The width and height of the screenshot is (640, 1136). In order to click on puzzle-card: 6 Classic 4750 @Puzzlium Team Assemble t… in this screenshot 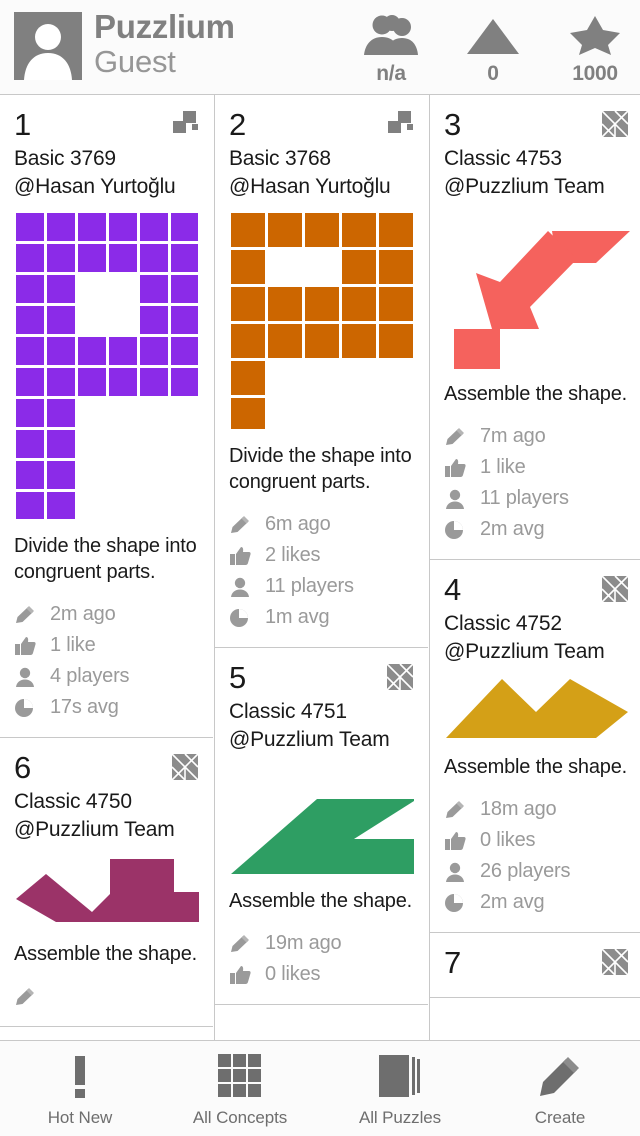, I will do `click(106, 882)`.